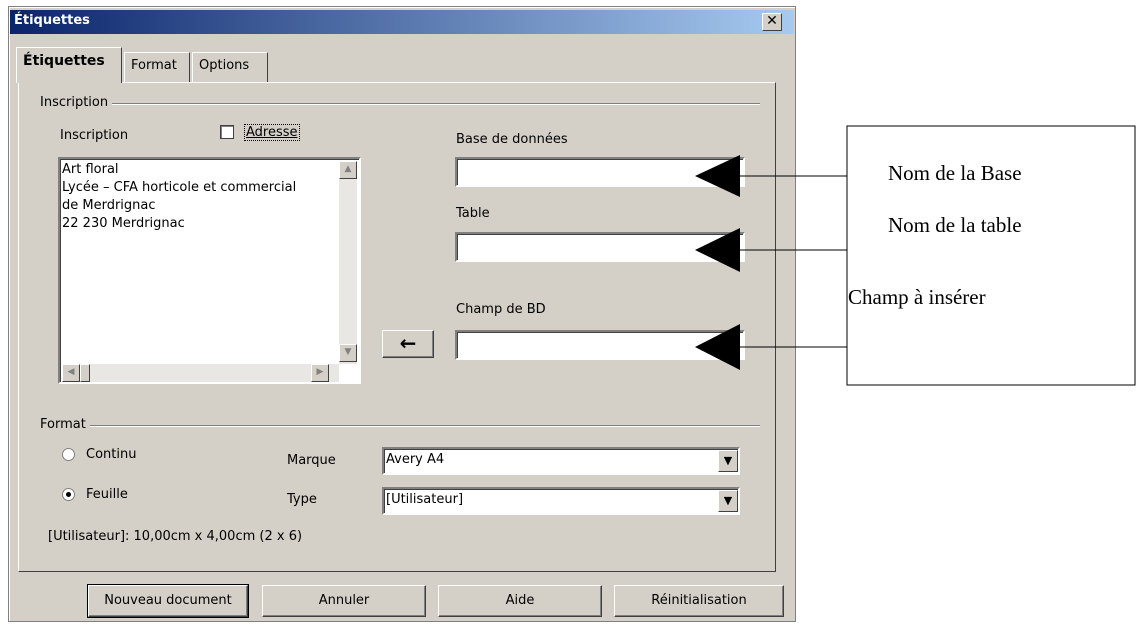  I want to click on callout-base-text: Nom de la Base, so click(955, 173).